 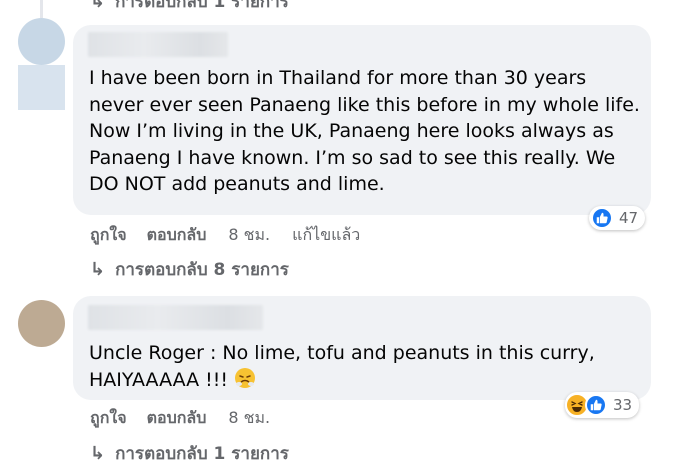 I want to click on thread-line, so click(x=41, y=9).